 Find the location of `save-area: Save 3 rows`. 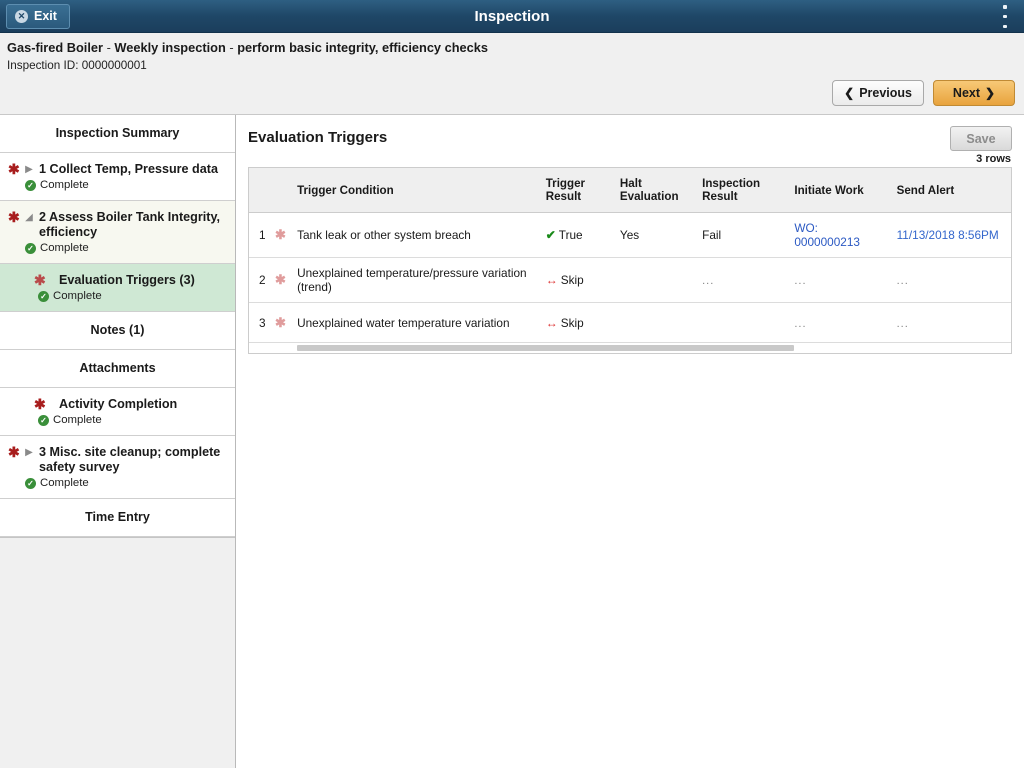

save-area: Save 3 rows is located at coordinates (981, 145).